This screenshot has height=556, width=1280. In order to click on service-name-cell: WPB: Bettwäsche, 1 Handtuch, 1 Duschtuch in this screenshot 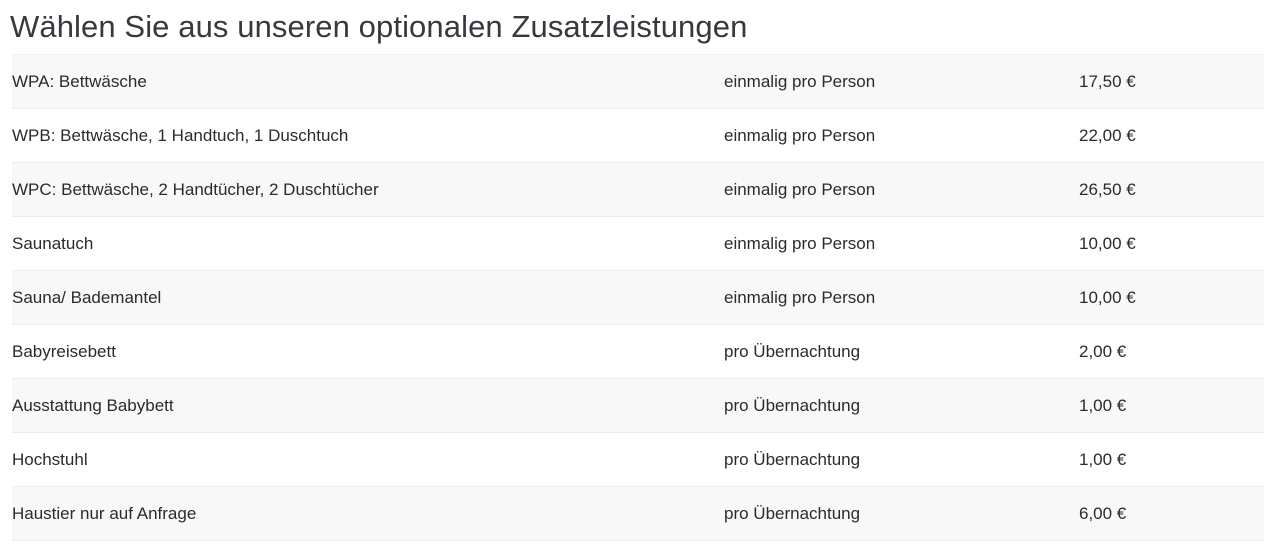, I will do `click(368, 135)`.